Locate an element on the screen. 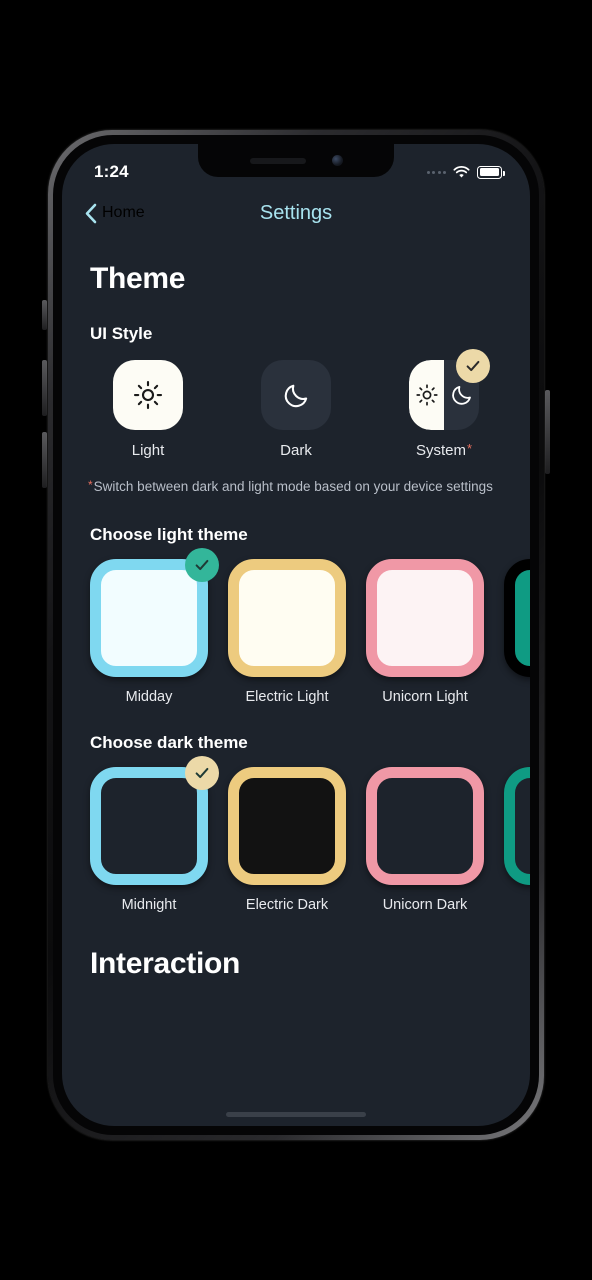 Image resolution: width=592 pixels, height=1280 pixels. dark-theme-heading: Choose dark theme is located at coordinates (169, 742).